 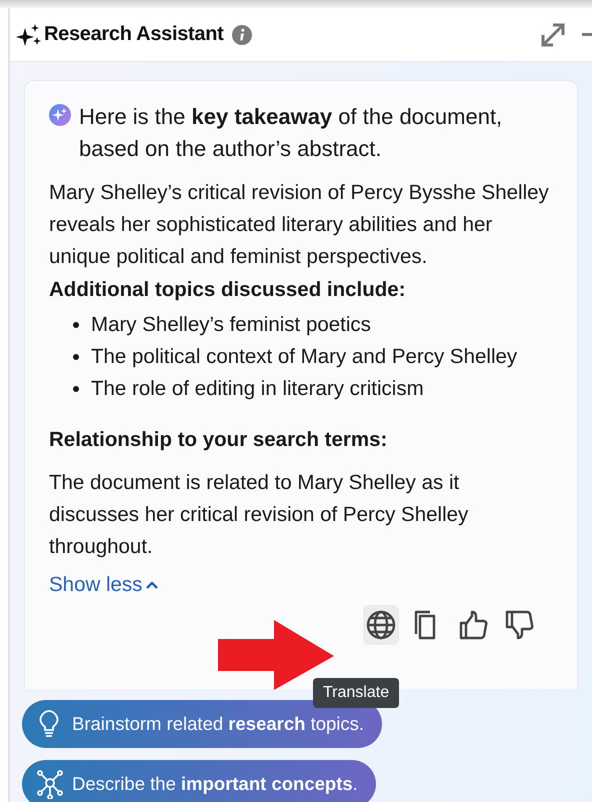 What do you see at coordinates (218, 440) in the screenshot?
I see `section-heading: Relationship to your search terms:` at bounding box center [218, 440].